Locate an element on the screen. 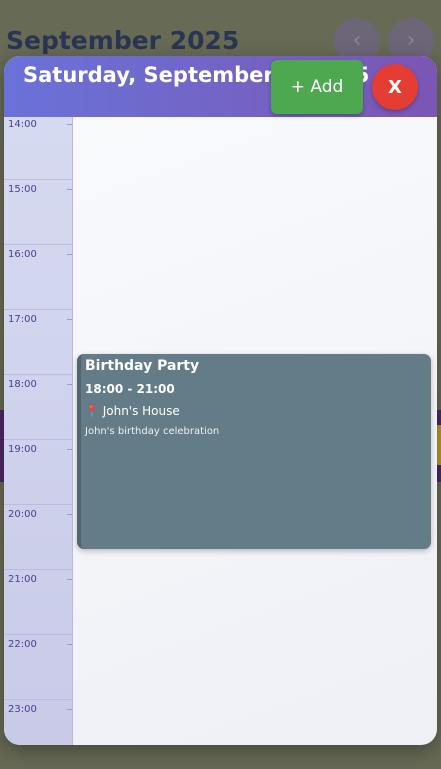  event-location: 📍 John's House is located at coordinates (132, 411).